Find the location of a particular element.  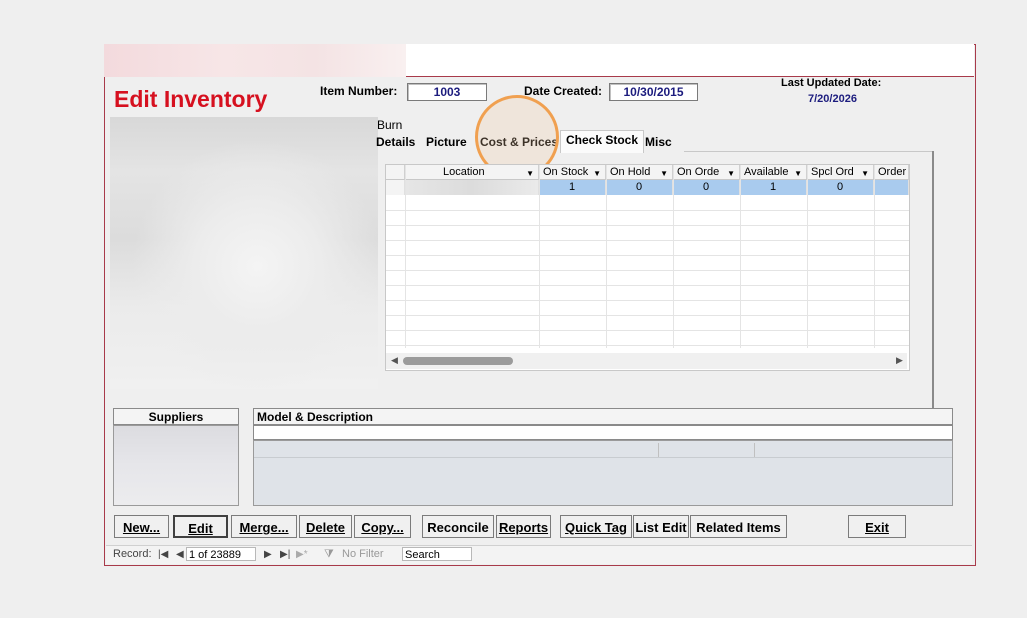

scroll-left-icon: ◀ is located at coordinates (394, 360).